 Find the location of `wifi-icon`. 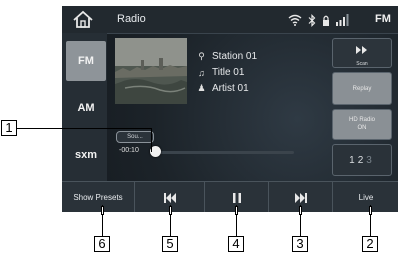

wifi-icon is located at coordinates (295, 20).